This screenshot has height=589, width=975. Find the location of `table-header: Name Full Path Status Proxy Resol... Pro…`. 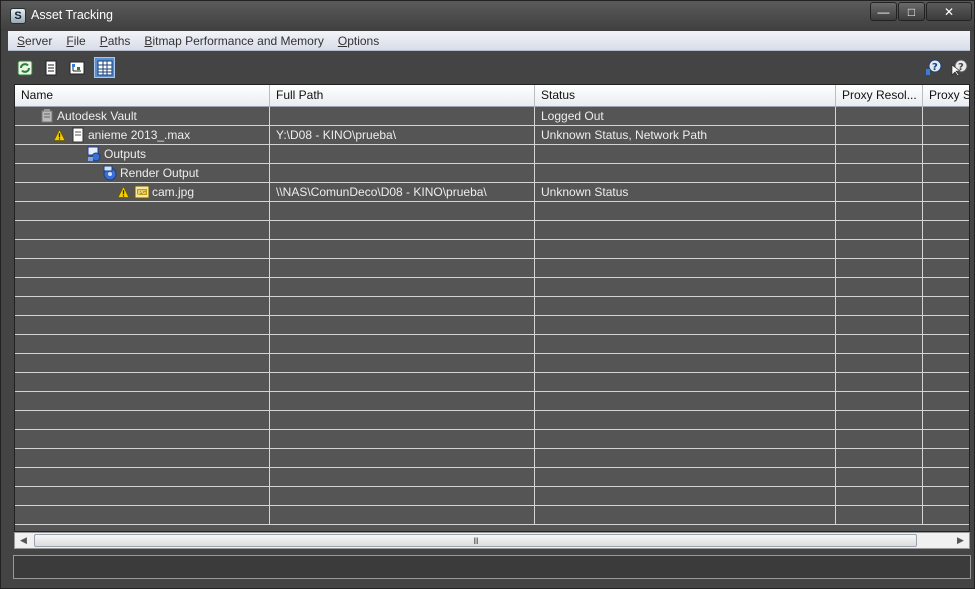

table-header: Name Full Path Status Proxy Resol... Pro… is located at coordinates (492, 96).